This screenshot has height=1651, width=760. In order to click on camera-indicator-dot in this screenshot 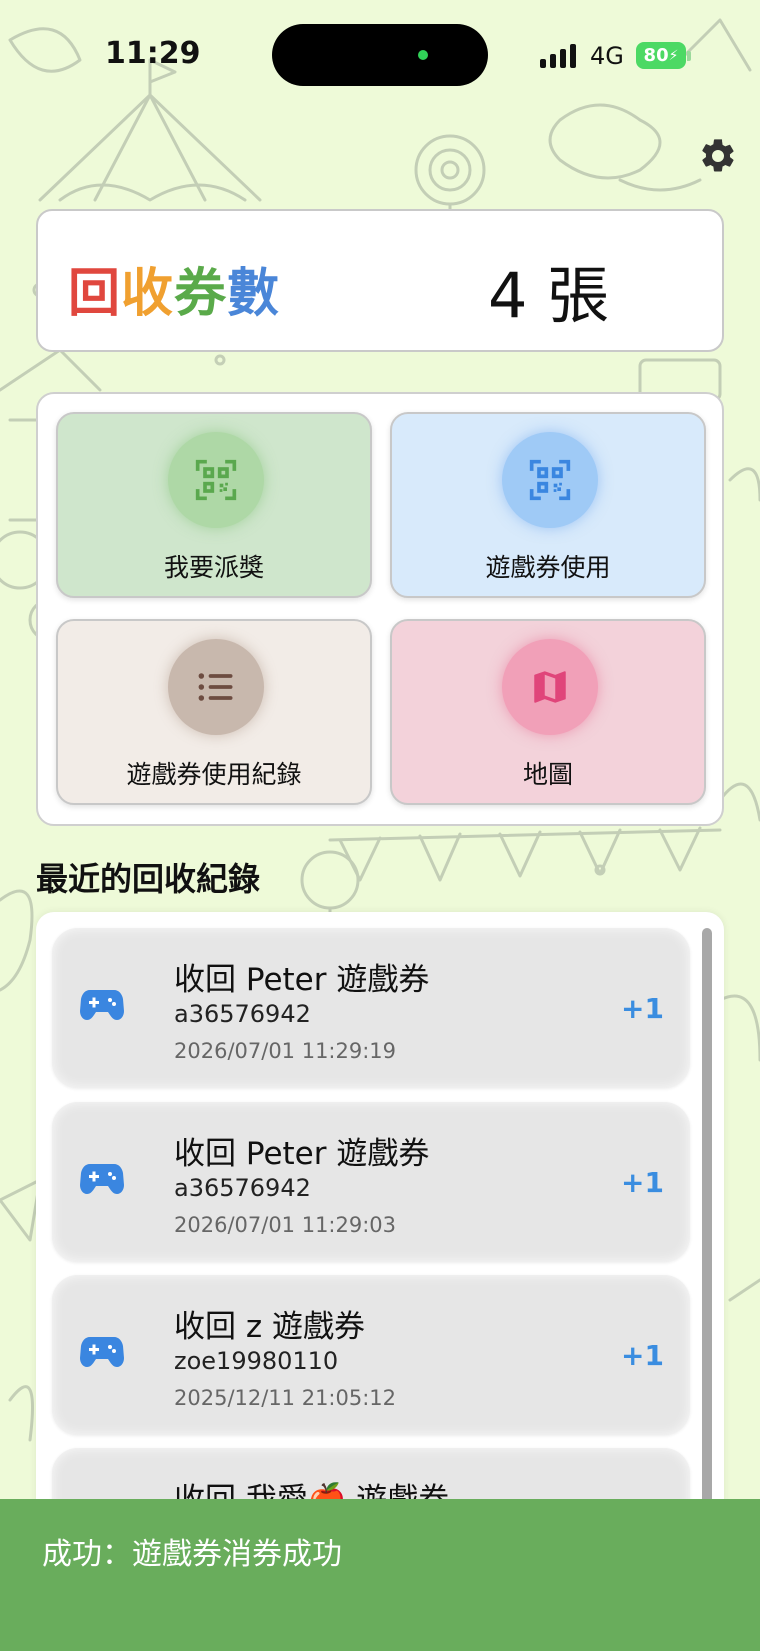, I will do `click(423, 55)`.